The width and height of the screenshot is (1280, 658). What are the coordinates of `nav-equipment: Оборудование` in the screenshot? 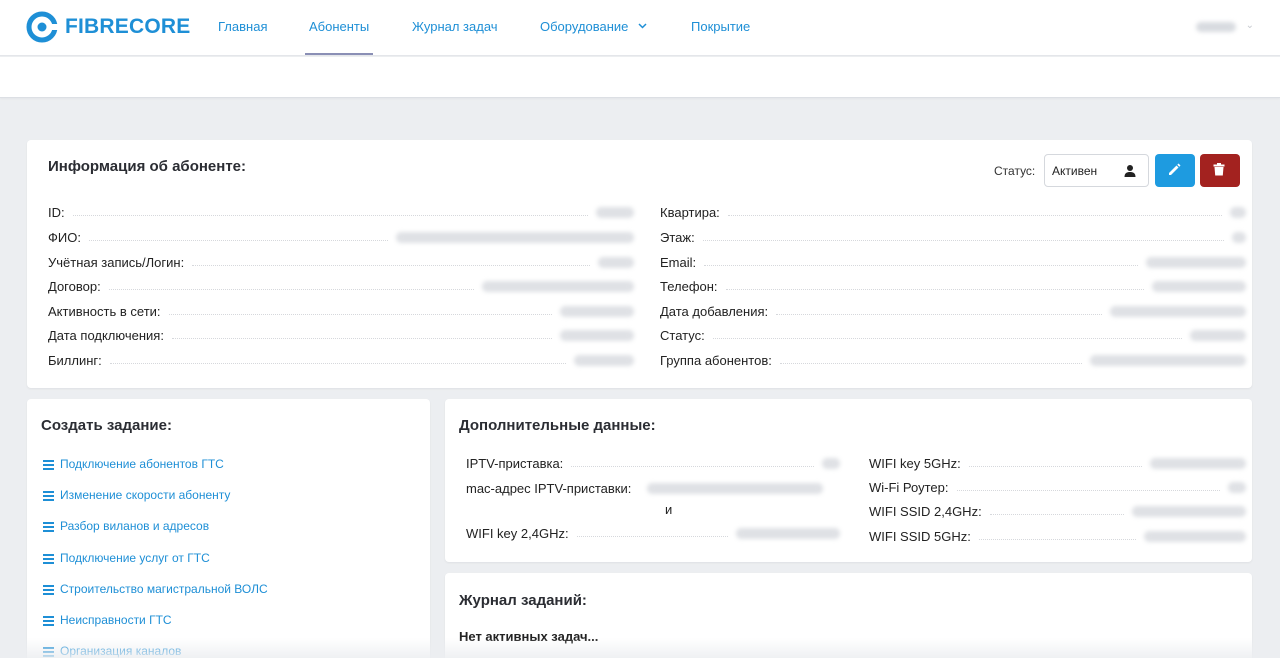 It's located at (593, 26).